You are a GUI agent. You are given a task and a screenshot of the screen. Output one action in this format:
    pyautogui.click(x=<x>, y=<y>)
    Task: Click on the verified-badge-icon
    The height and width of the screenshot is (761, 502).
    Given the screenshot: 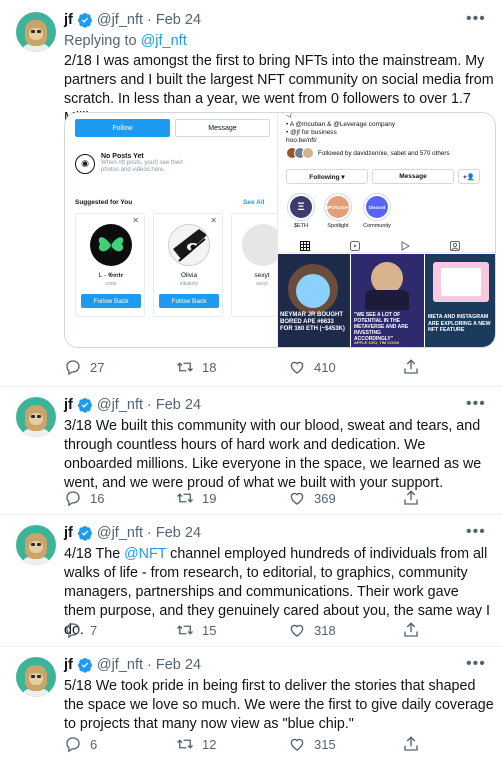 What is the action you would take?
    pyautogui.click(x=84, y=405)
    